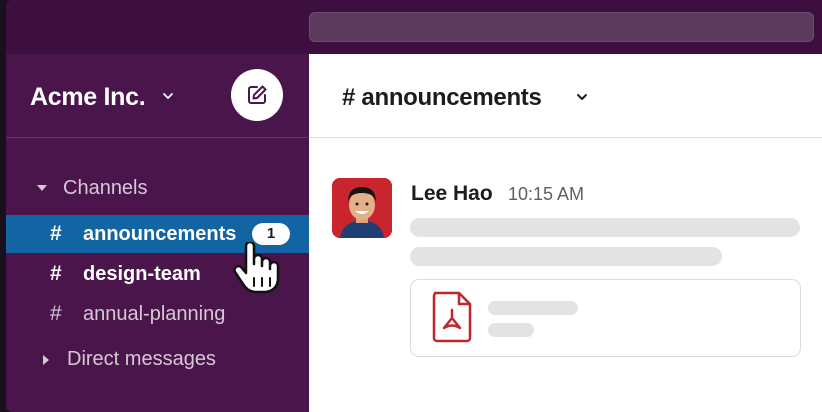  Describe the element at coordinates (533, 308) in the screenshot. I see `file-name-placeholder` at that location.